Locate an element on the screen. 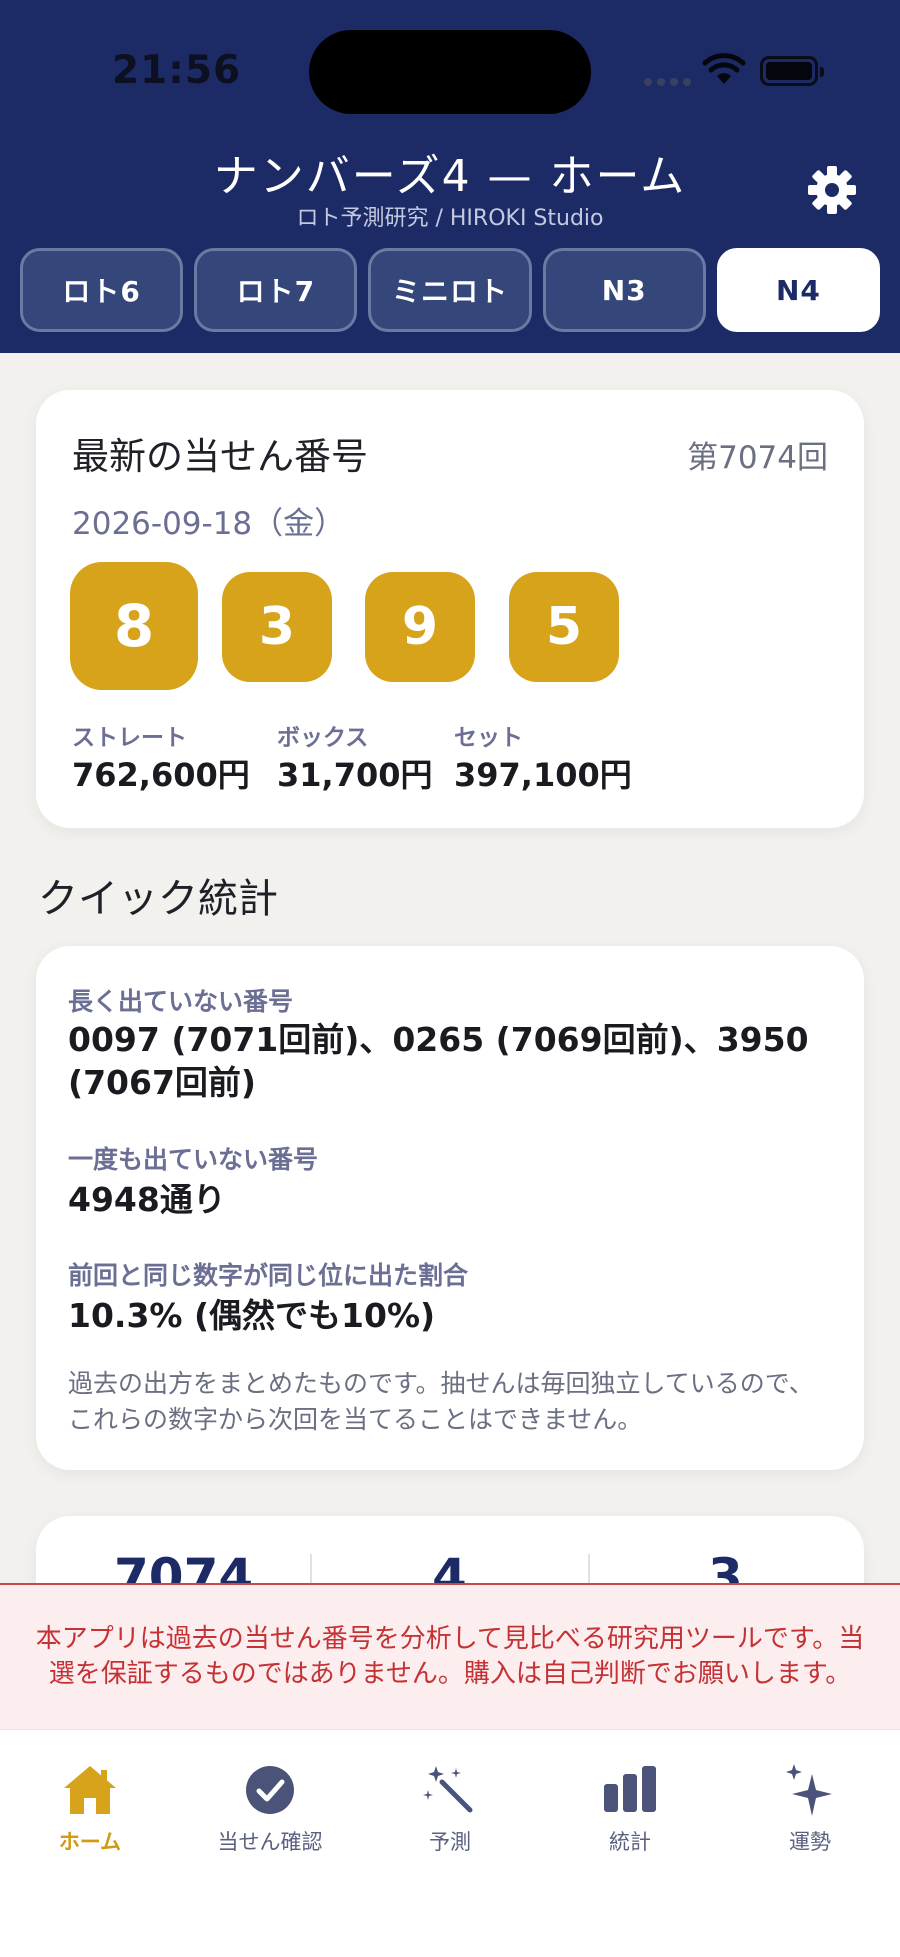  prize-value-box: 31,700円 is located at coordinates (355, 775).